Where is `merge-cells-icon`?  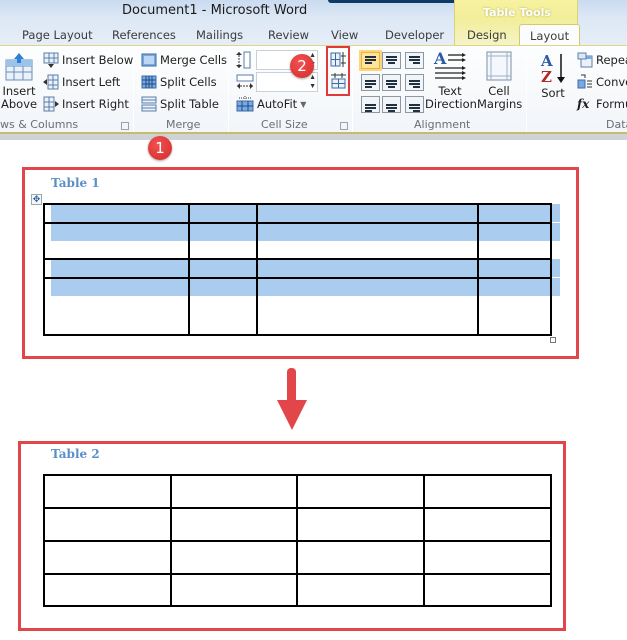 merge-cells-icon is located at coordinates (149, 60).